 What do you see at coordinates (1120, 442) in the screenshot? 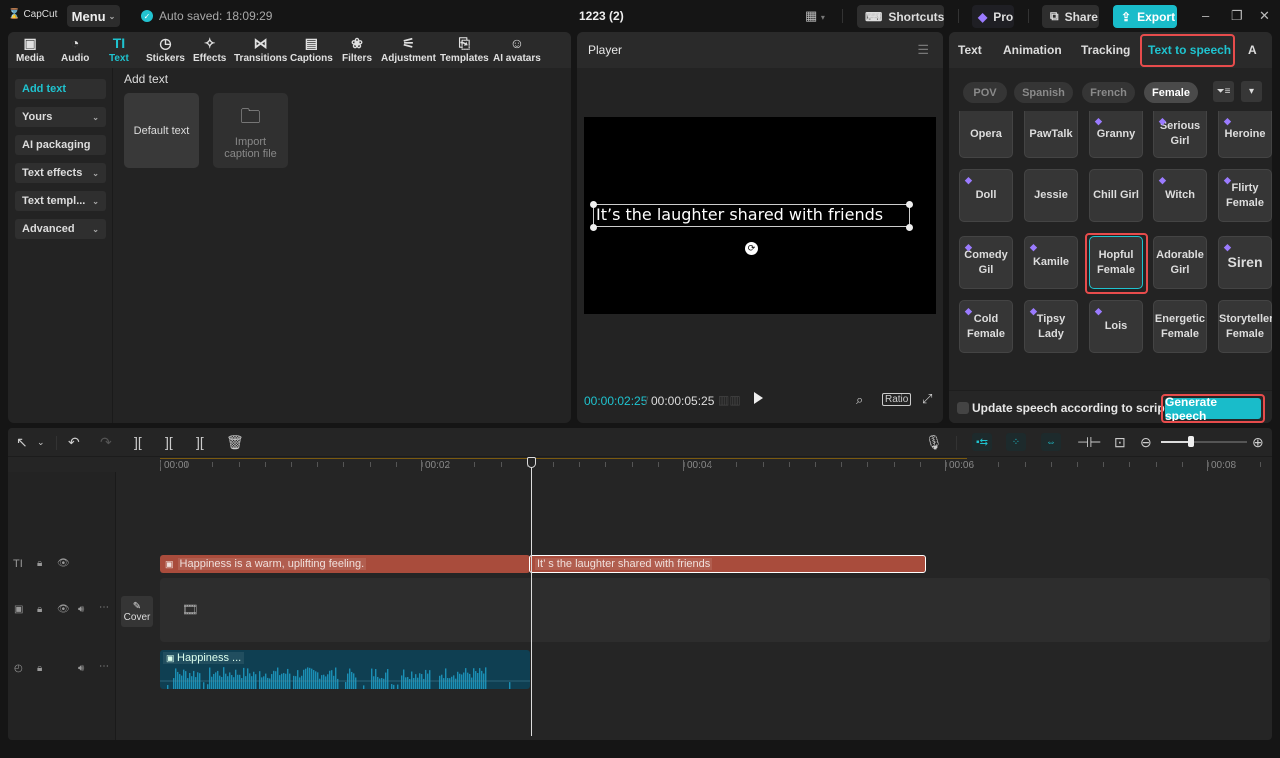
I see `zoom-fit-icon: ⊡` at bounding box center [1120, 442].